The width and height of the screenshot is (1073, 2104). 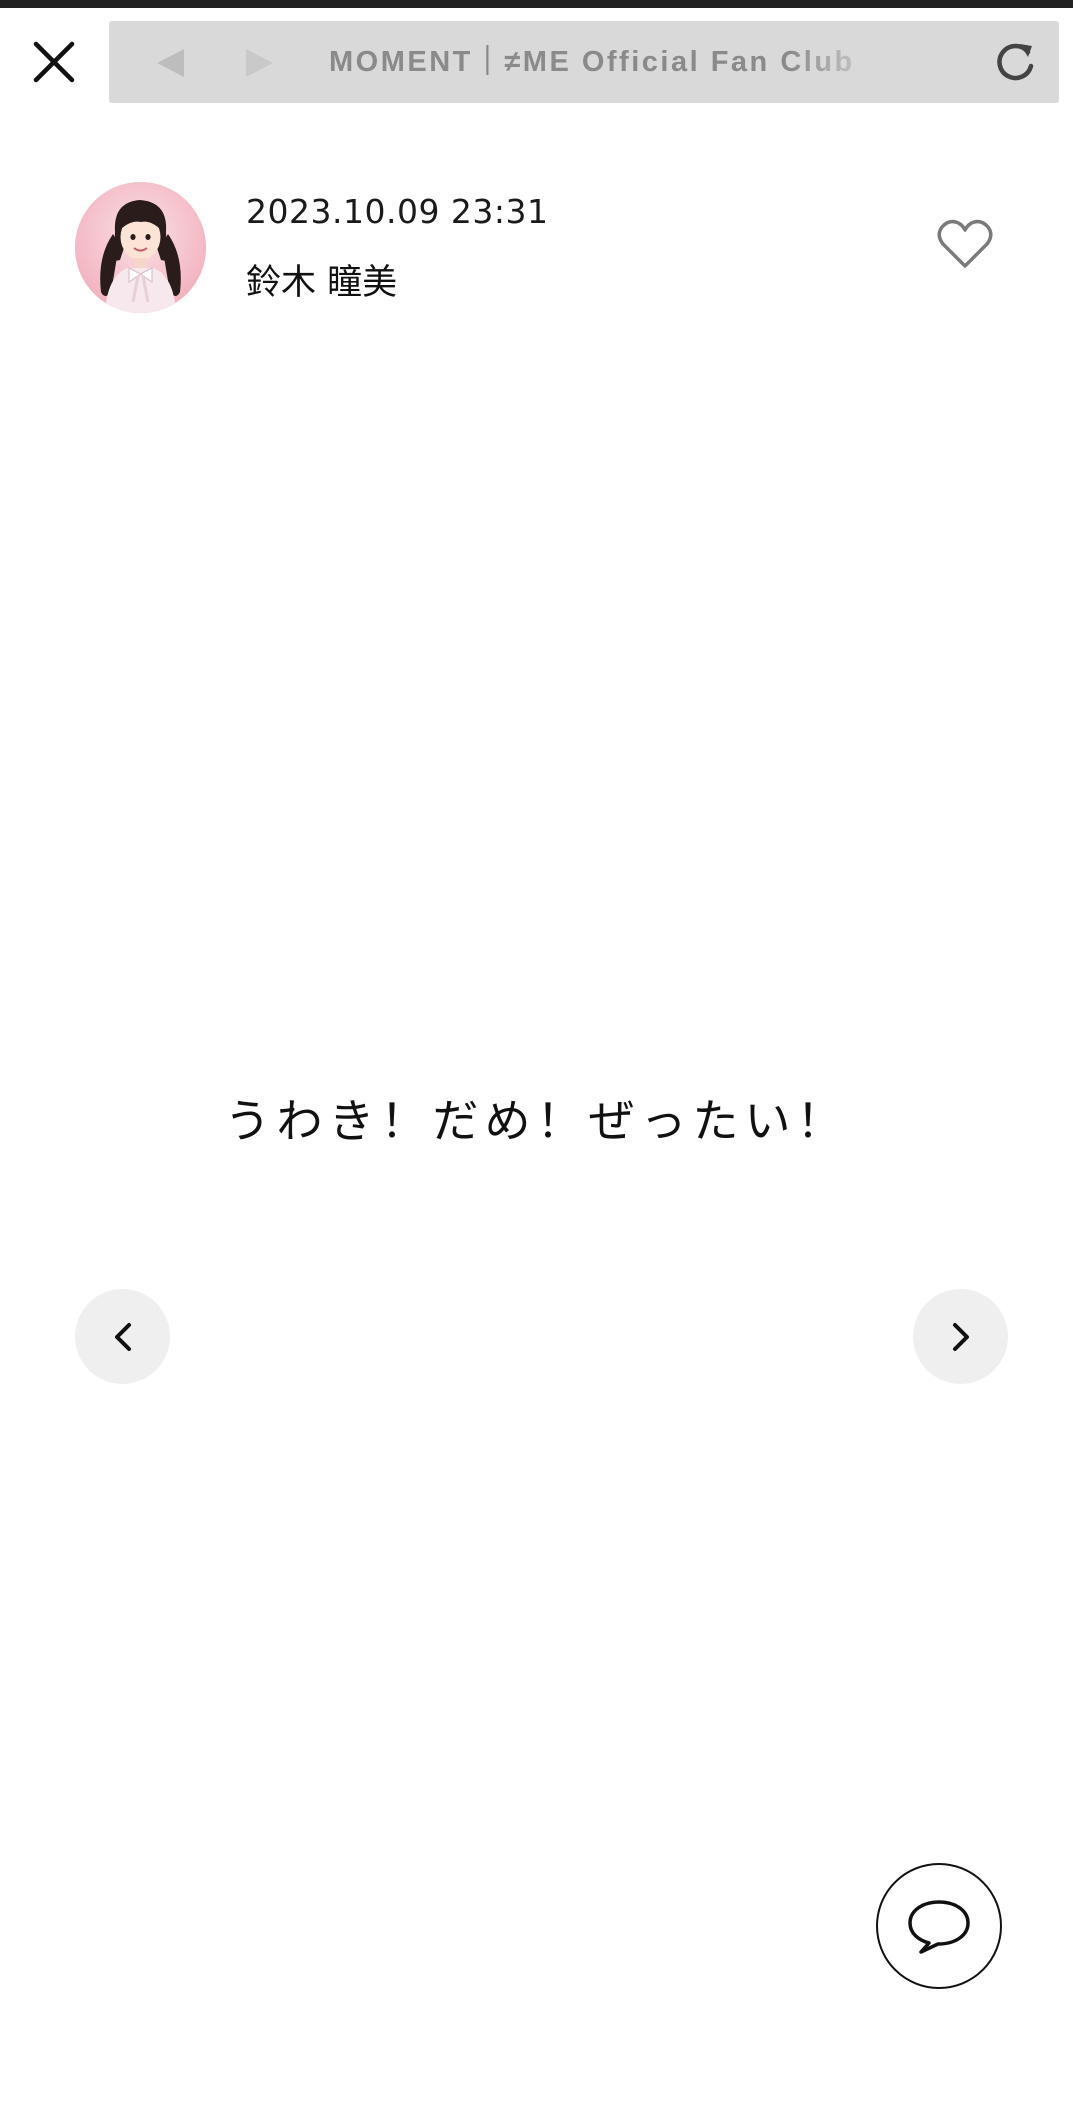 I want to click on browser-back-button, so click(x=171, y=63).